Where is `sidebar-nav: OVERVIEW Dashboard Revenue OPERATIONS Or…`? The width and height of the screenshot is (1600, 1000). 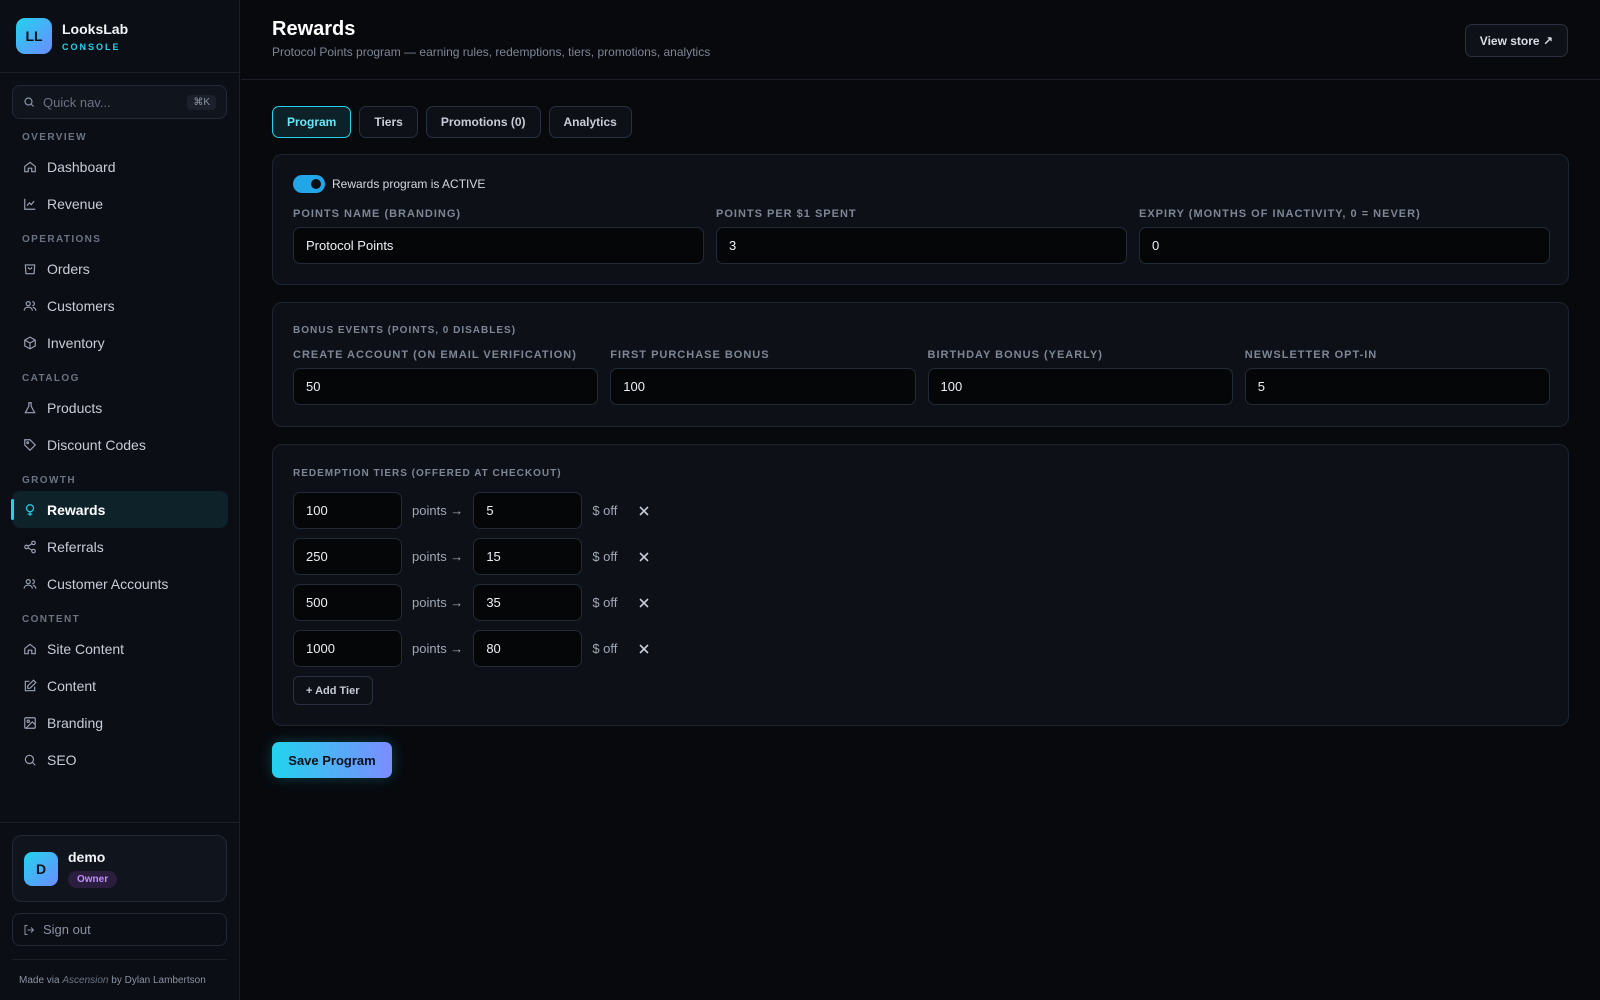
sidebar-nav: OVERVIEW Dashboard Revenue OPERATIONS Or… is located at coordinates (120, 453).